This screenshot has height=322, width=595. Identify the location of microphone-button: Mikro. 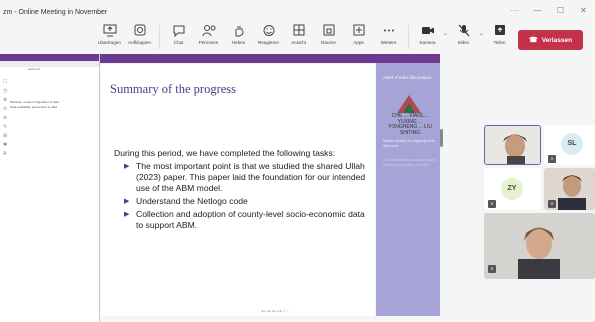
(463, 32).